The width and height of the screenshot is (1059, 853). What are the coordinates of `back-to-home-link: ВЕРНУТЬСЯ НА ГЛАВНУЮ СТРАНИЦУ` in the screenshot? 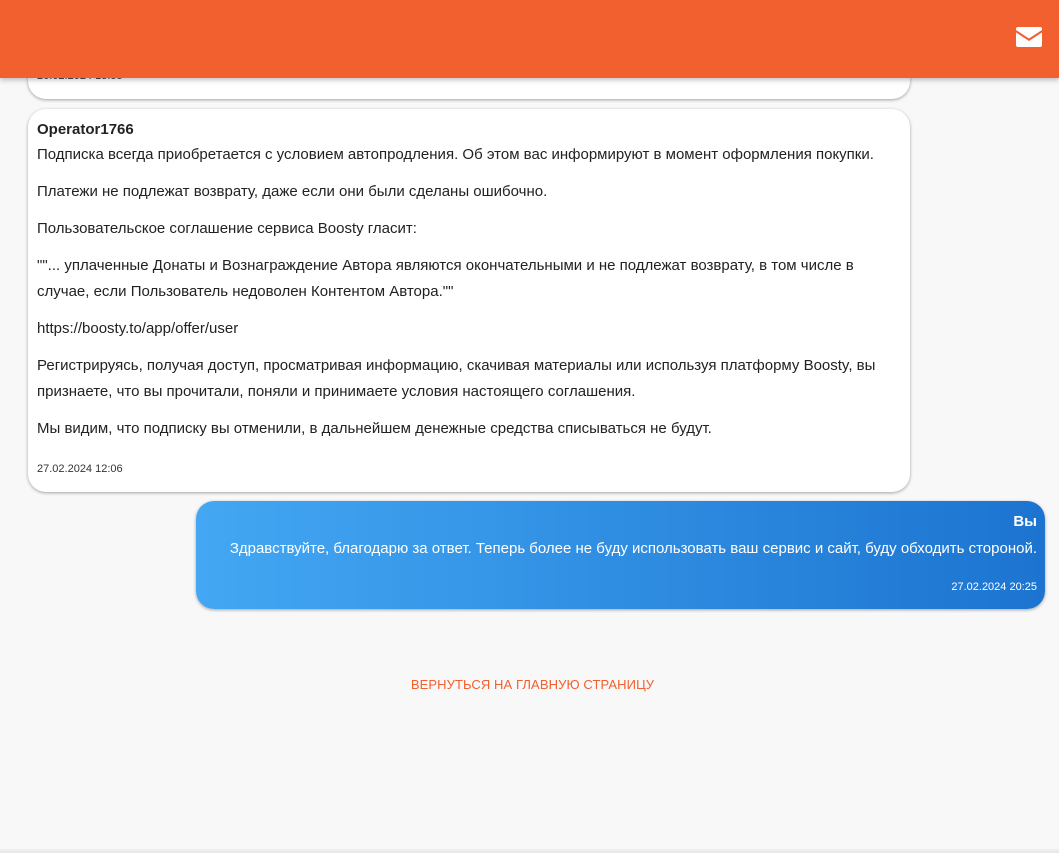 It's located at (529, 684).